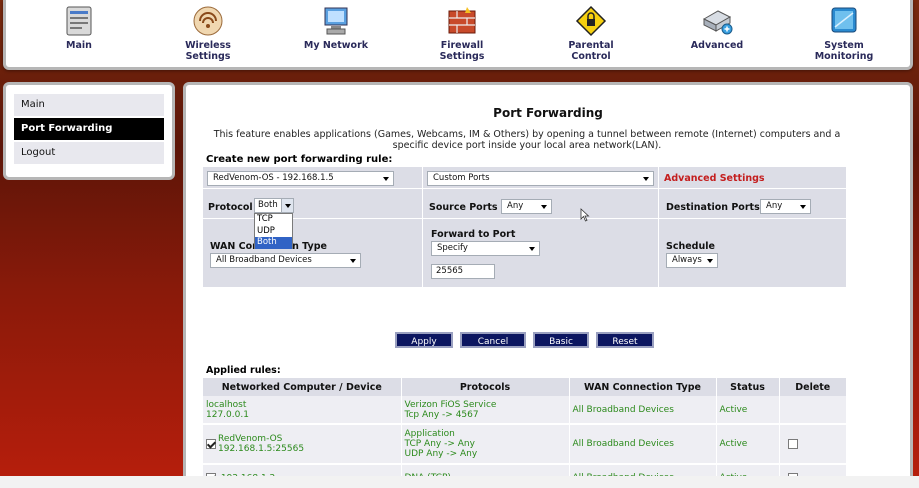 The width and height of the screenshot is (919, 488). I want to click on nav-wireless-label: Wireless Settings, so click(208, 51).